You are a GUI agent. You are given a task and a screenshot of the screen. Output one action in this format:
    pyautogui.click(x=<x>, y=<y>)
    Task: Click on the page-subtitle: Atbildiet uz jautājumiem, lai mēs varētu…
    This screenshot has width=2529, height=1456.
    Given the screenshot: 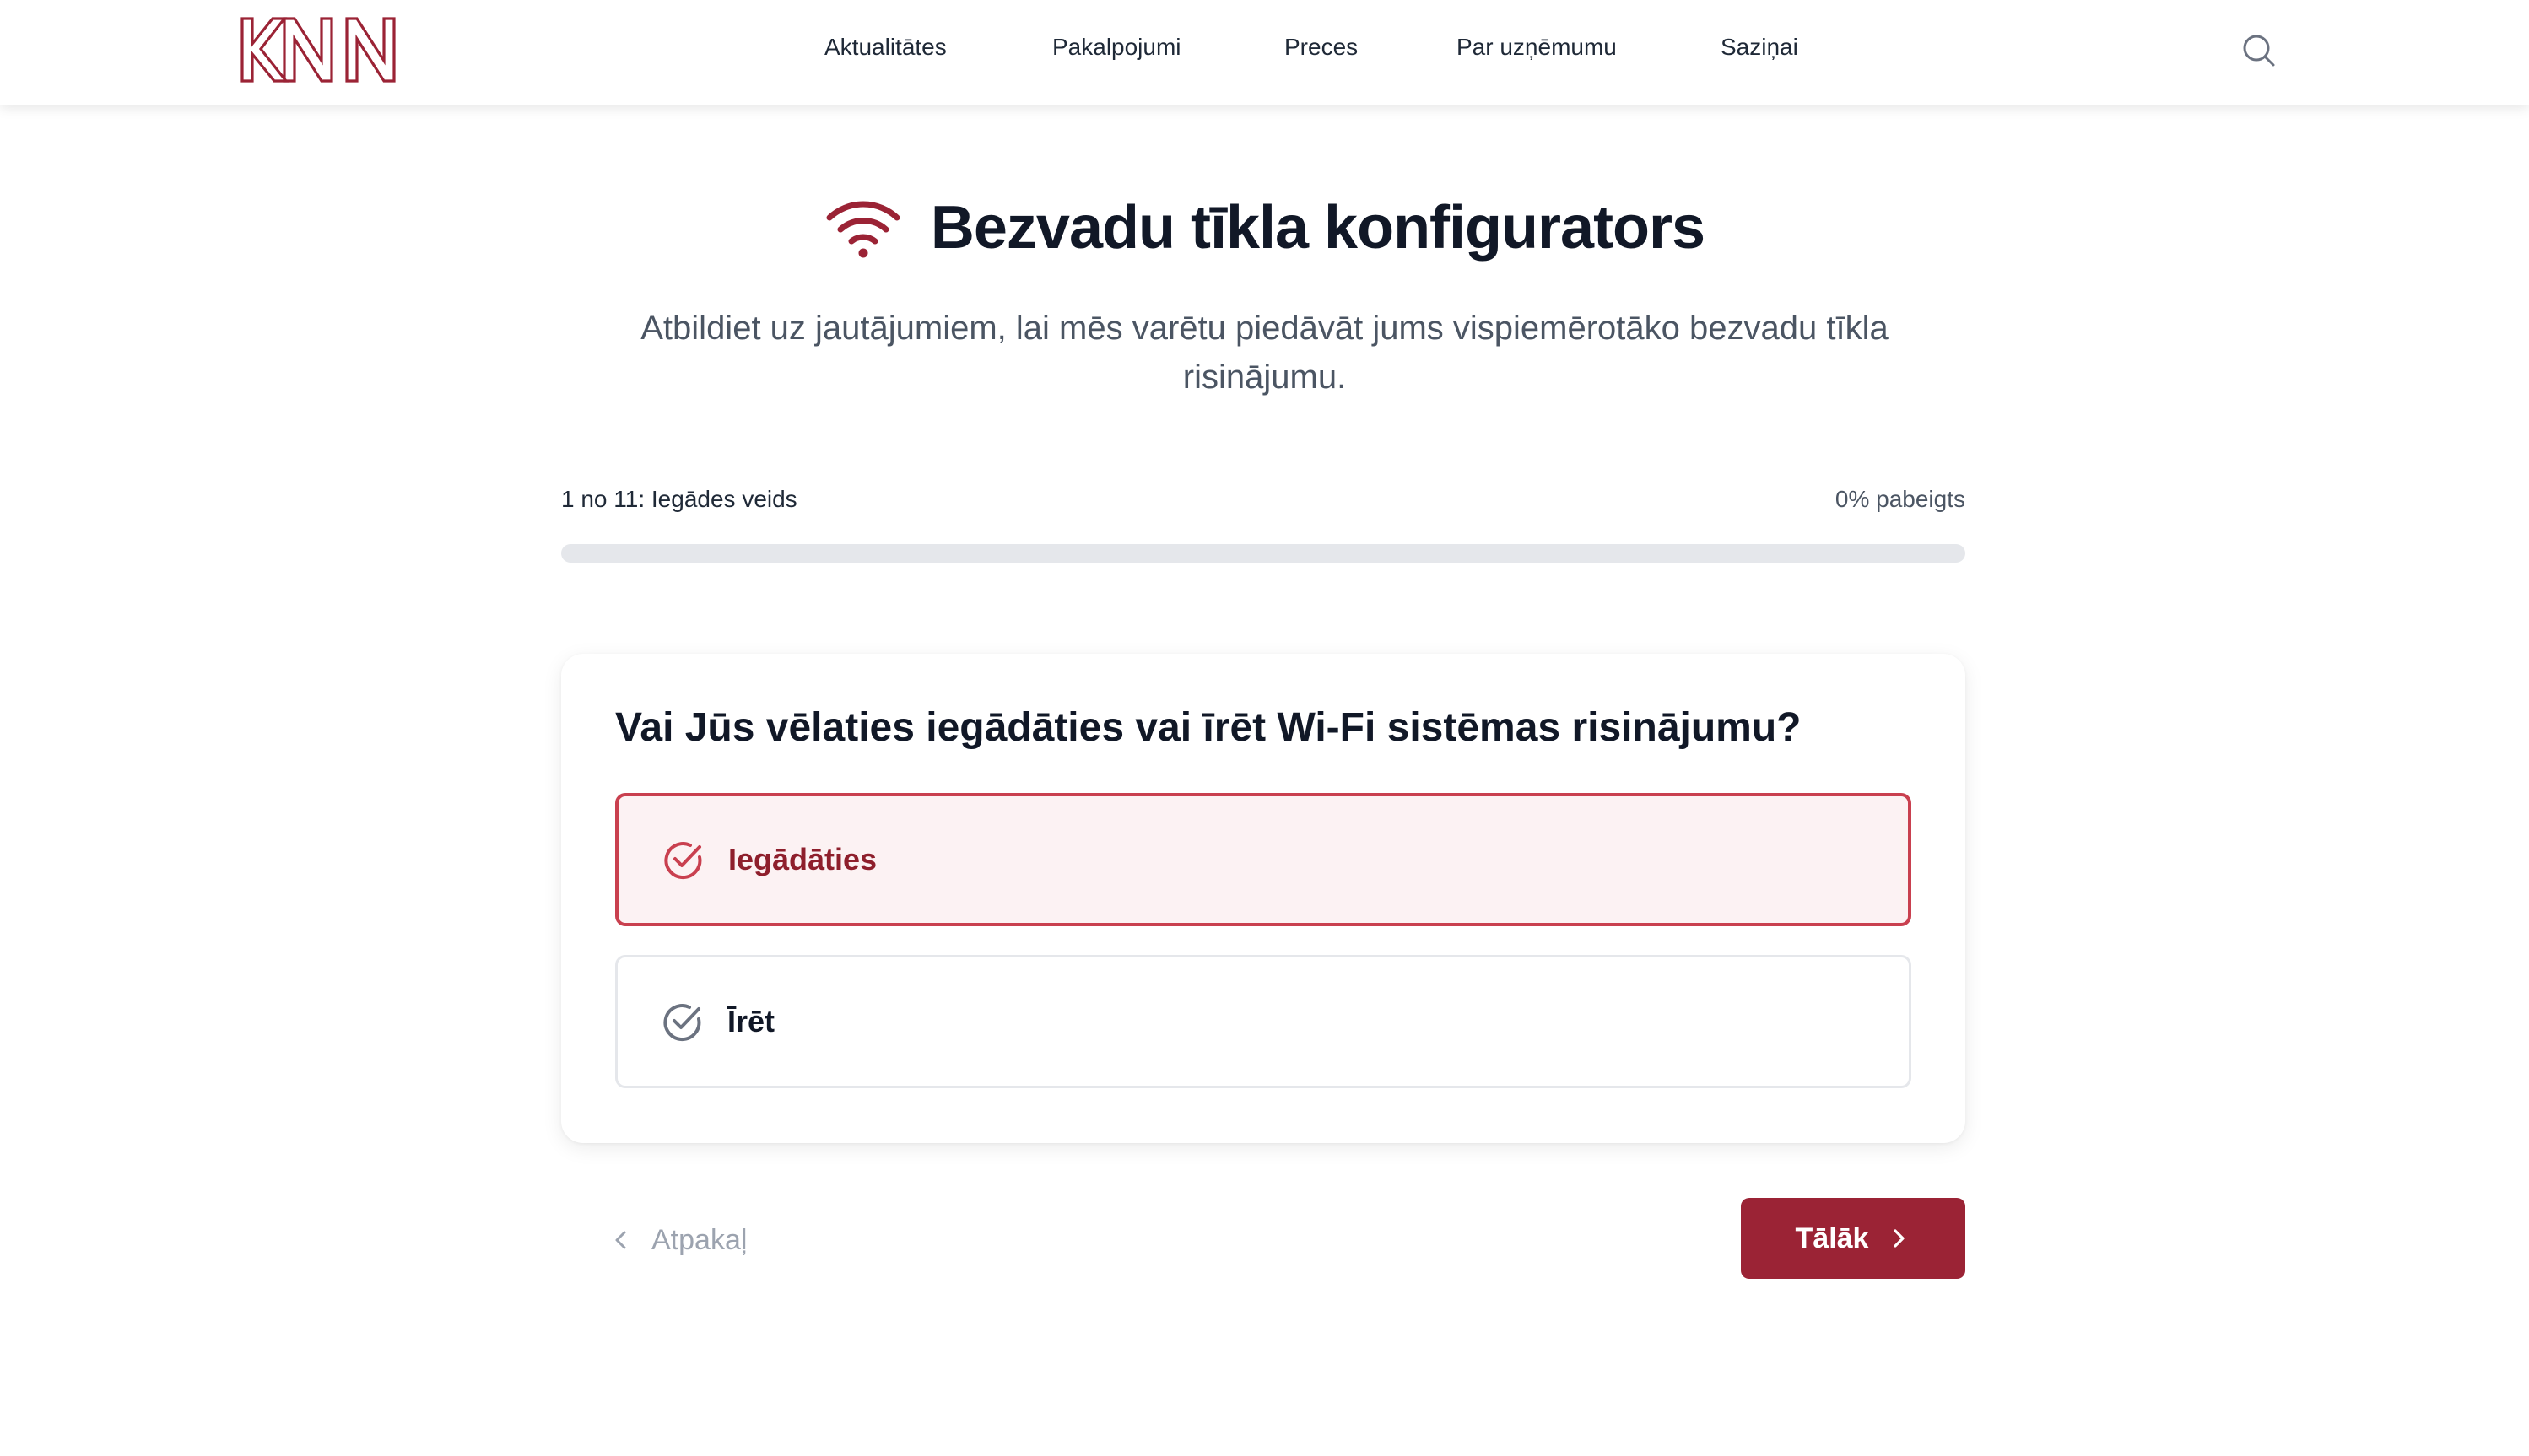 What is the action you would take?
    pyautogui.click(x=1264, y=353)
    